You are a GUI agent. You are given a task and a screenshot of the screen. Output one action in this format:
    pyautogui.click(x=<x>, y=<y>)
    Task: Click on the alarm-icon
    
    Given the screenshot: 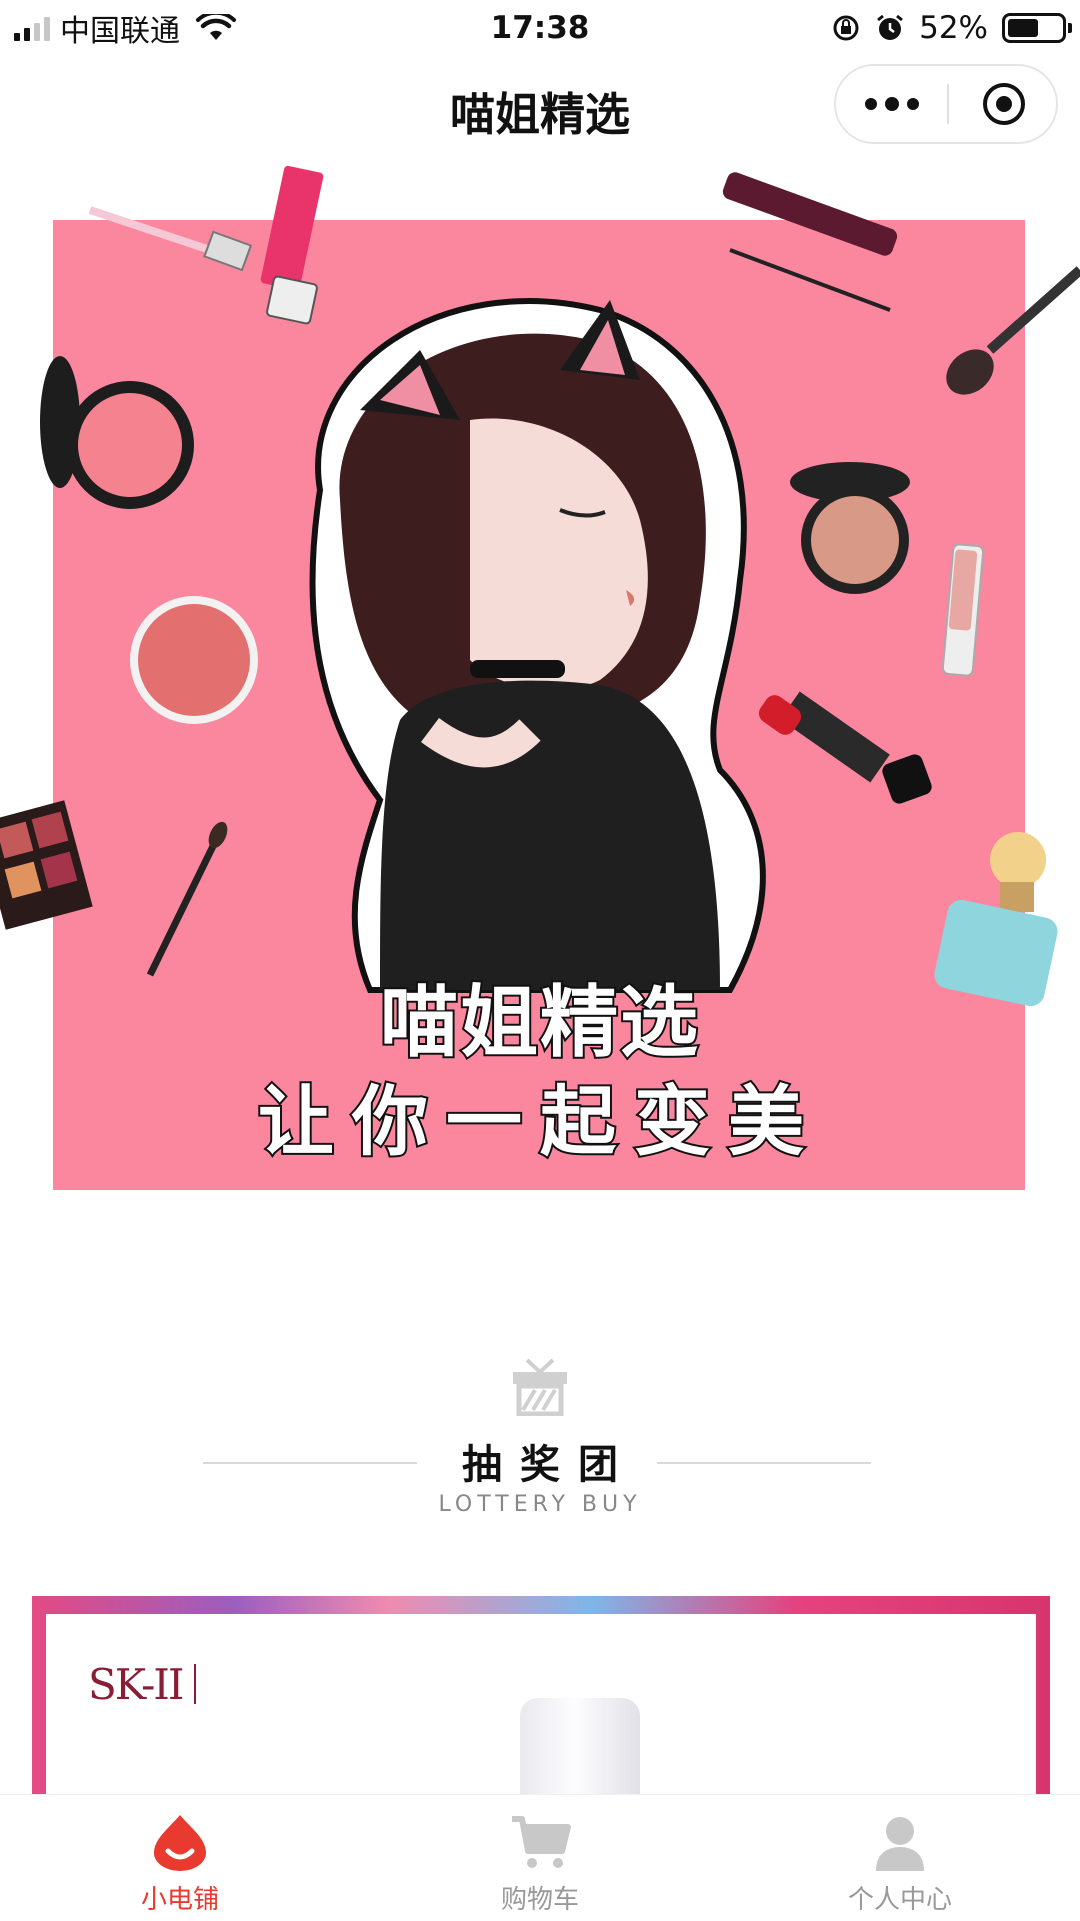 What is the action you would take?
    pyautogui.click(x=890, y=27)
    